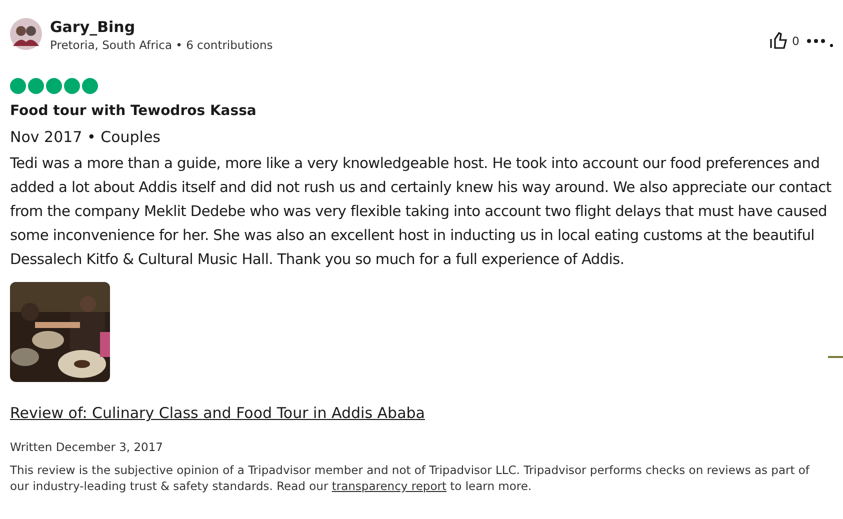  Describe the element at coordinates (217, 413) in the screenshot. I see `review-of-link: Review of: Culinary Class and Food Tour in Addis Ababa` at that location.